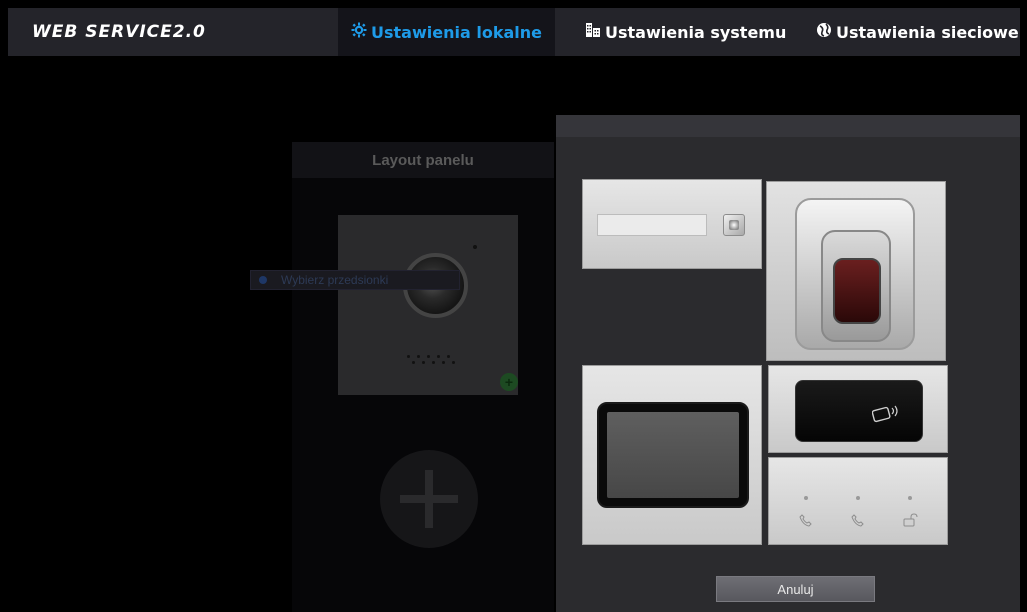  Describe the element at coordinates (593, 32) in the screenshot. I see `building-icon` at that location.